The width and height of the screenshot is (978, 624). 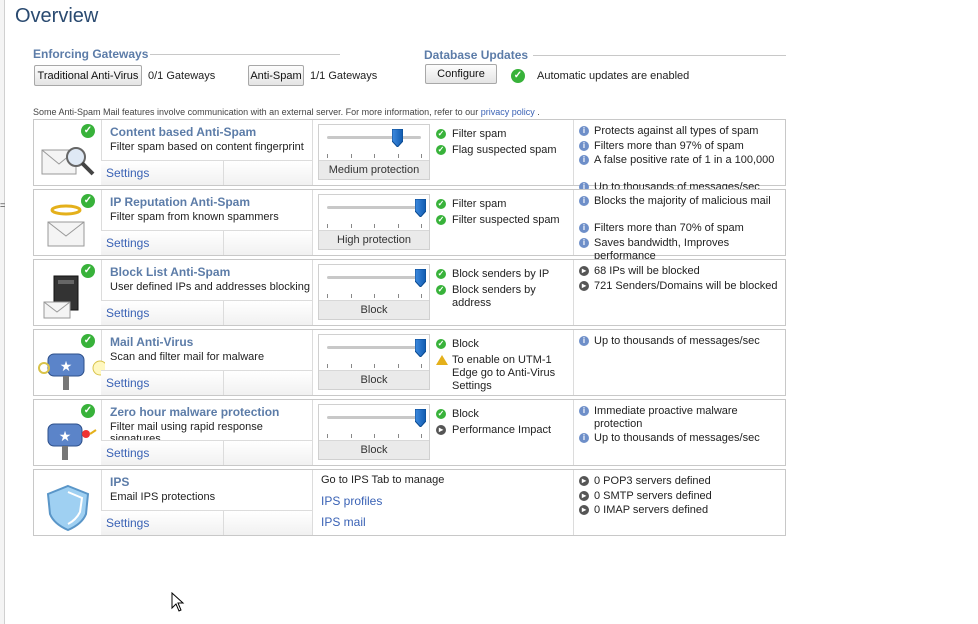 What do you see at coordinates (187, 357) in the screenshot?
I see `feature-description: Scan and filter mail for malware` at bounding box center [187, 357].